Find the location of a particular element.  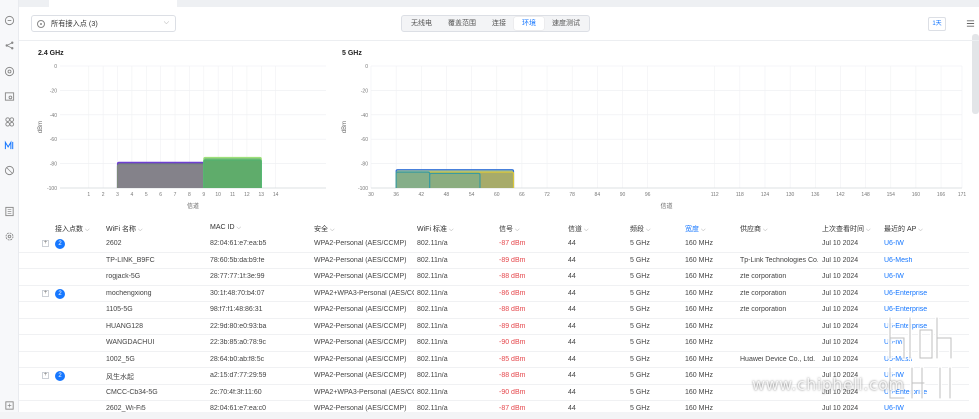

wifiman-icon is located at coordinates (9, 145).